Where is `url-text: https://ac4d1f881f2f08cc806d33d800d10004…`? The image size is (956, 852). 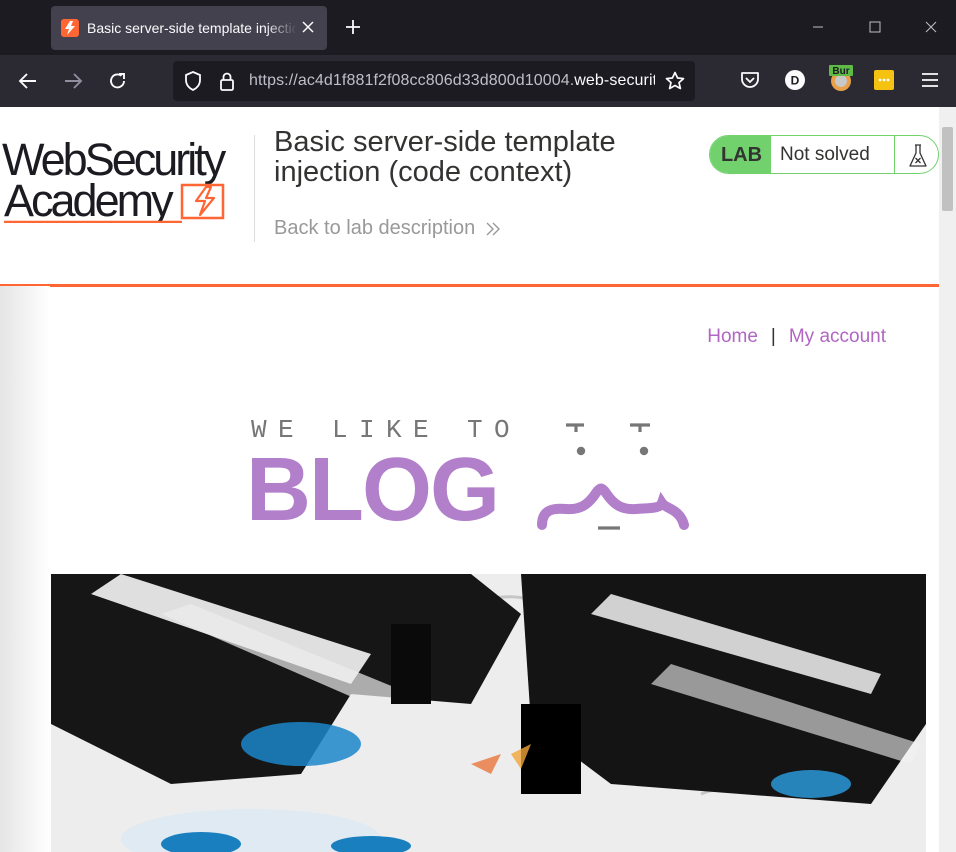 url-text: https://ac4d1f881f2f08cc806d33d800d10004… is located at coordinates (452, 82).